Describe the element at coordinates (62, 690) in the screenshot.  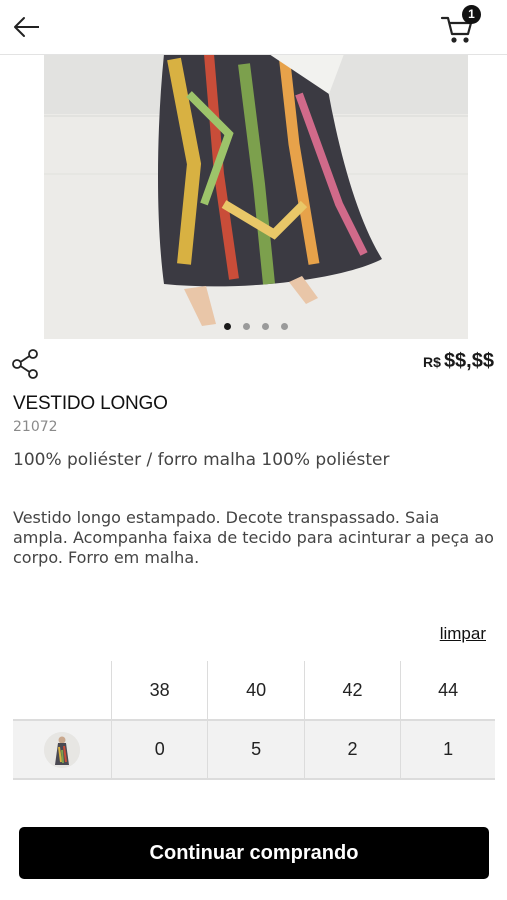
I see `size-header-empty-cell` at that location.